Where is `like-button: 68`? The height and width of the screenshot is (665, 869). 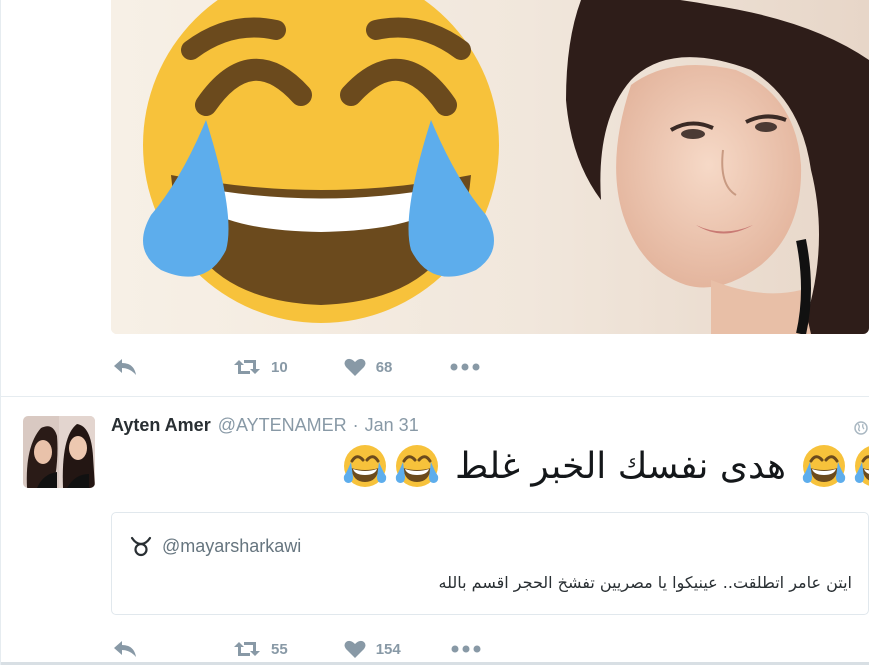 like-button: 68 is located at coordinates (368, 367).